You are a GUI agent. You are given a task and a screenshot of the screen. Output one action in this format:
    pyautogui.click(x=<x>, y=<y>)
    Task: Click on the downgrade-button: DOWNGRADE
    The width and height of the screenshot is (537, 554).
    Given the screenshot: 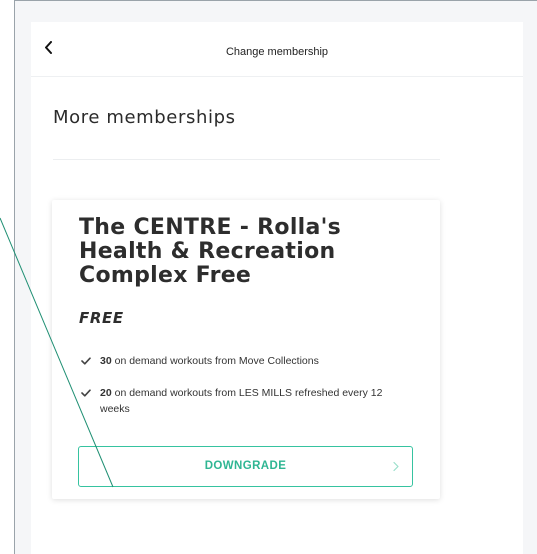 What is the action you would take?
    pyautogui.click(x=245, y=466)
    